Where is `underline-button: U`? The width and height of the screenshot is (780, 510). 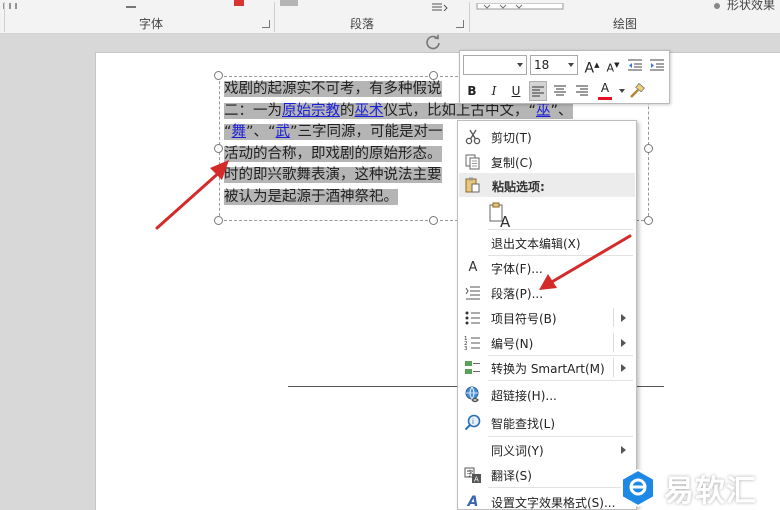 underline-button: U is located at coordinates (516, 91).